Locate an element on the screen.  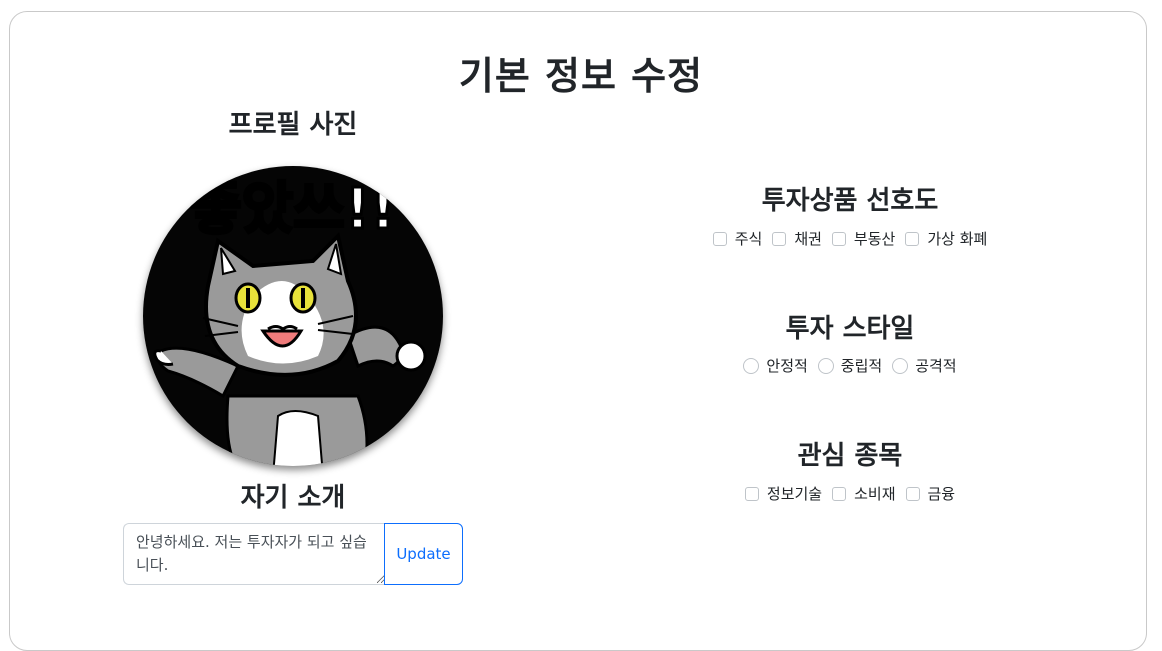
avatar-caption: 좋았쓰!! is located at coordinates (293, 209).